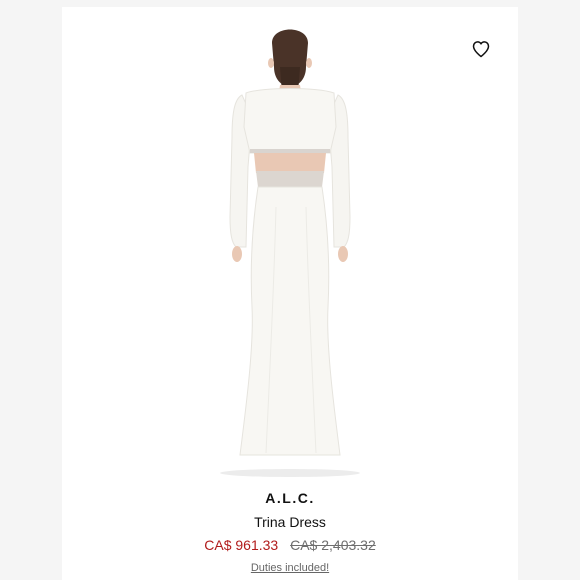  I want to click on original-price: CA$ 2,403.32, so click(333, 545).